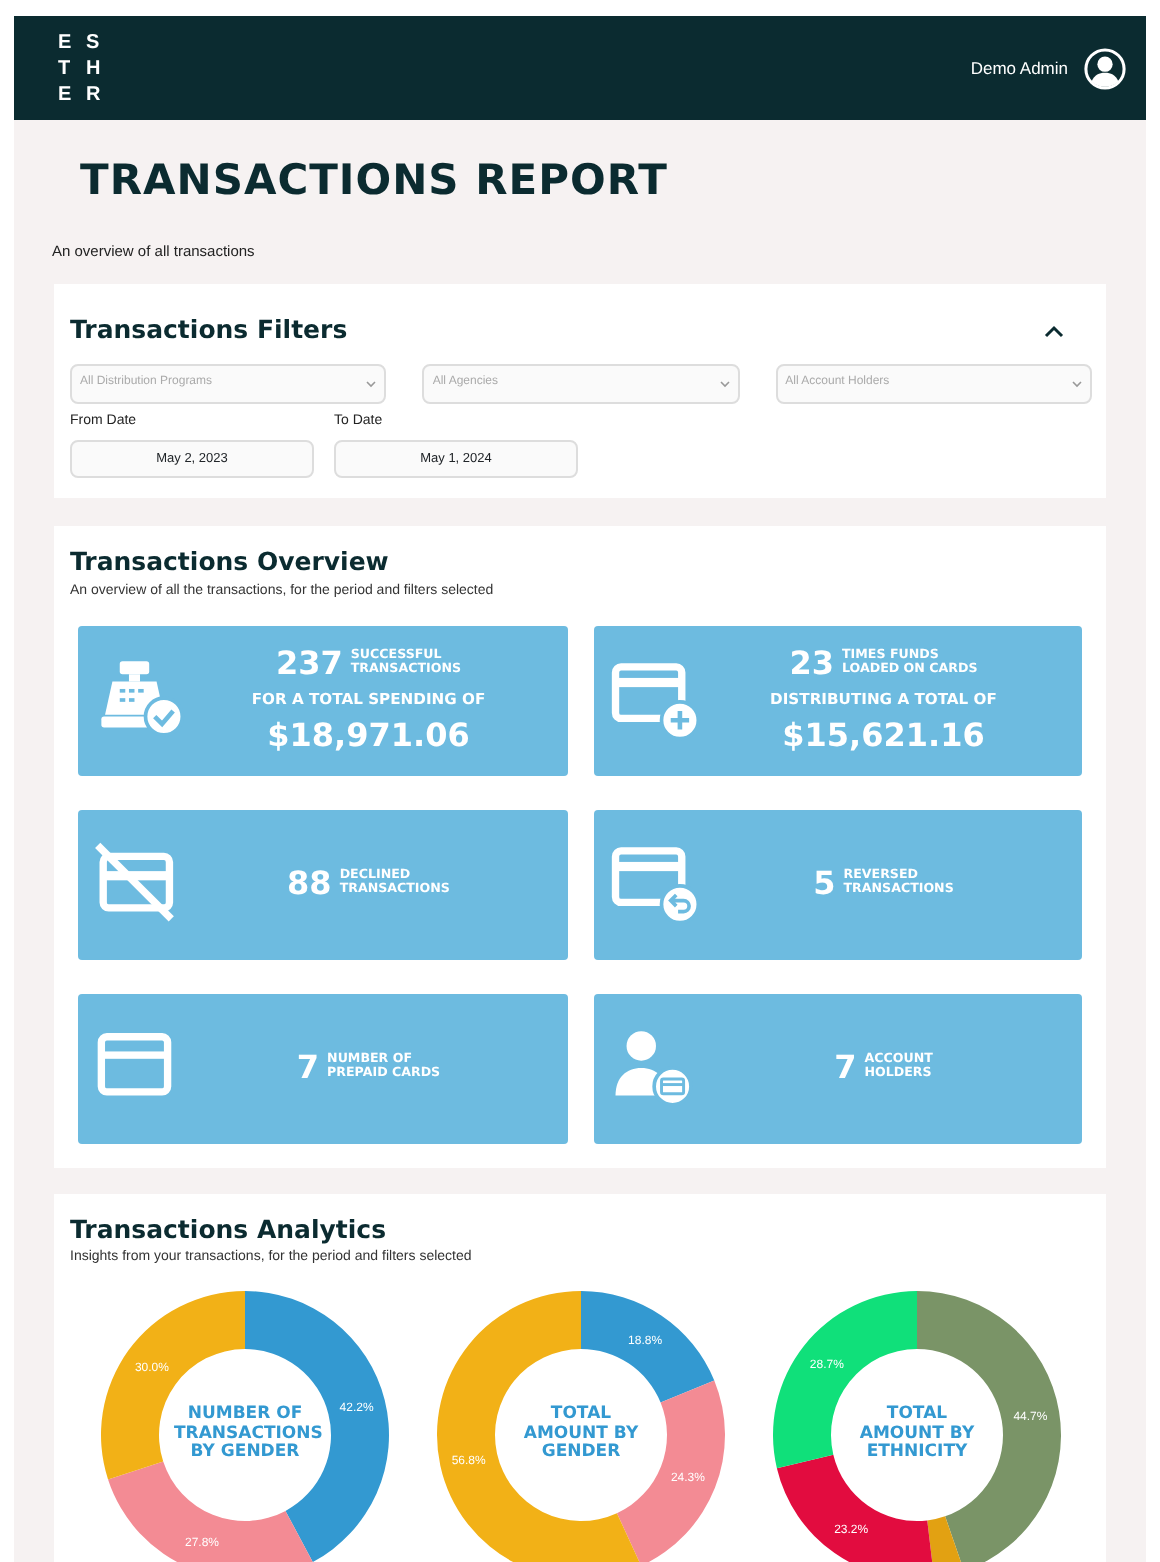 This screenshot has width=1160, height=1562. I want to click on stat-count: 88, so click(309, 884).